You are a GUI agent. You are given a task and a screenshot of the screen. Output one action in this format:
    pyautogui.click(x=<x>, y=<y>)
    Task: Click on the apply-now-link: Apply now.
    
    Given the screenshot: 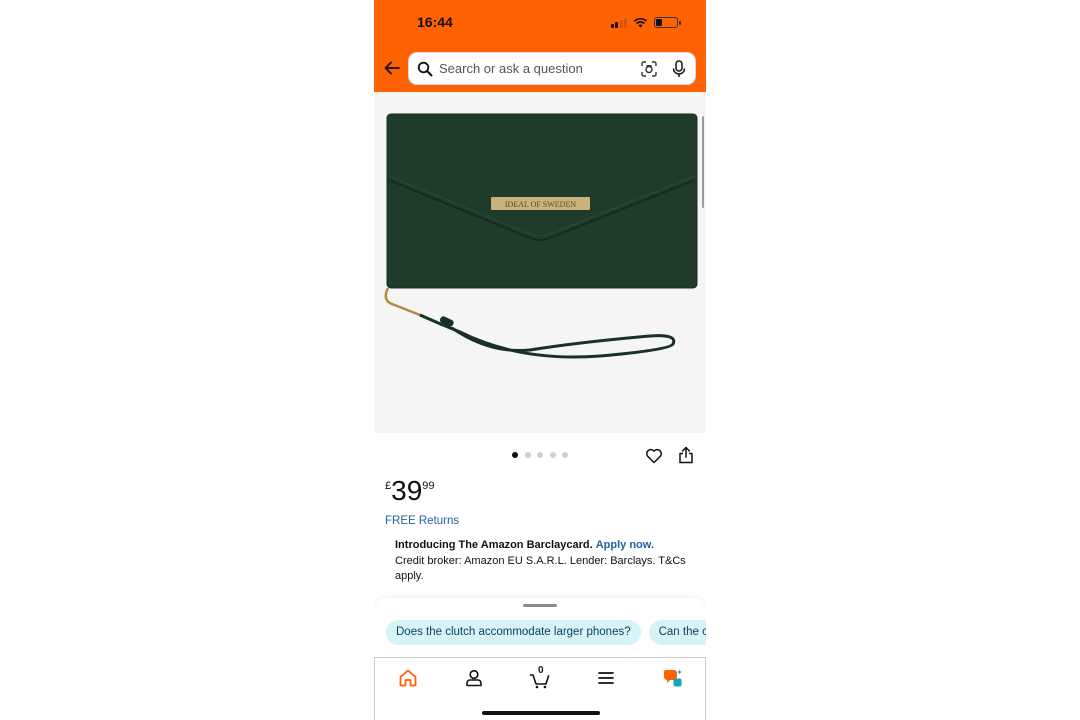 What is the action you would take?
    pyautogui.click(x=625, y=545)
    